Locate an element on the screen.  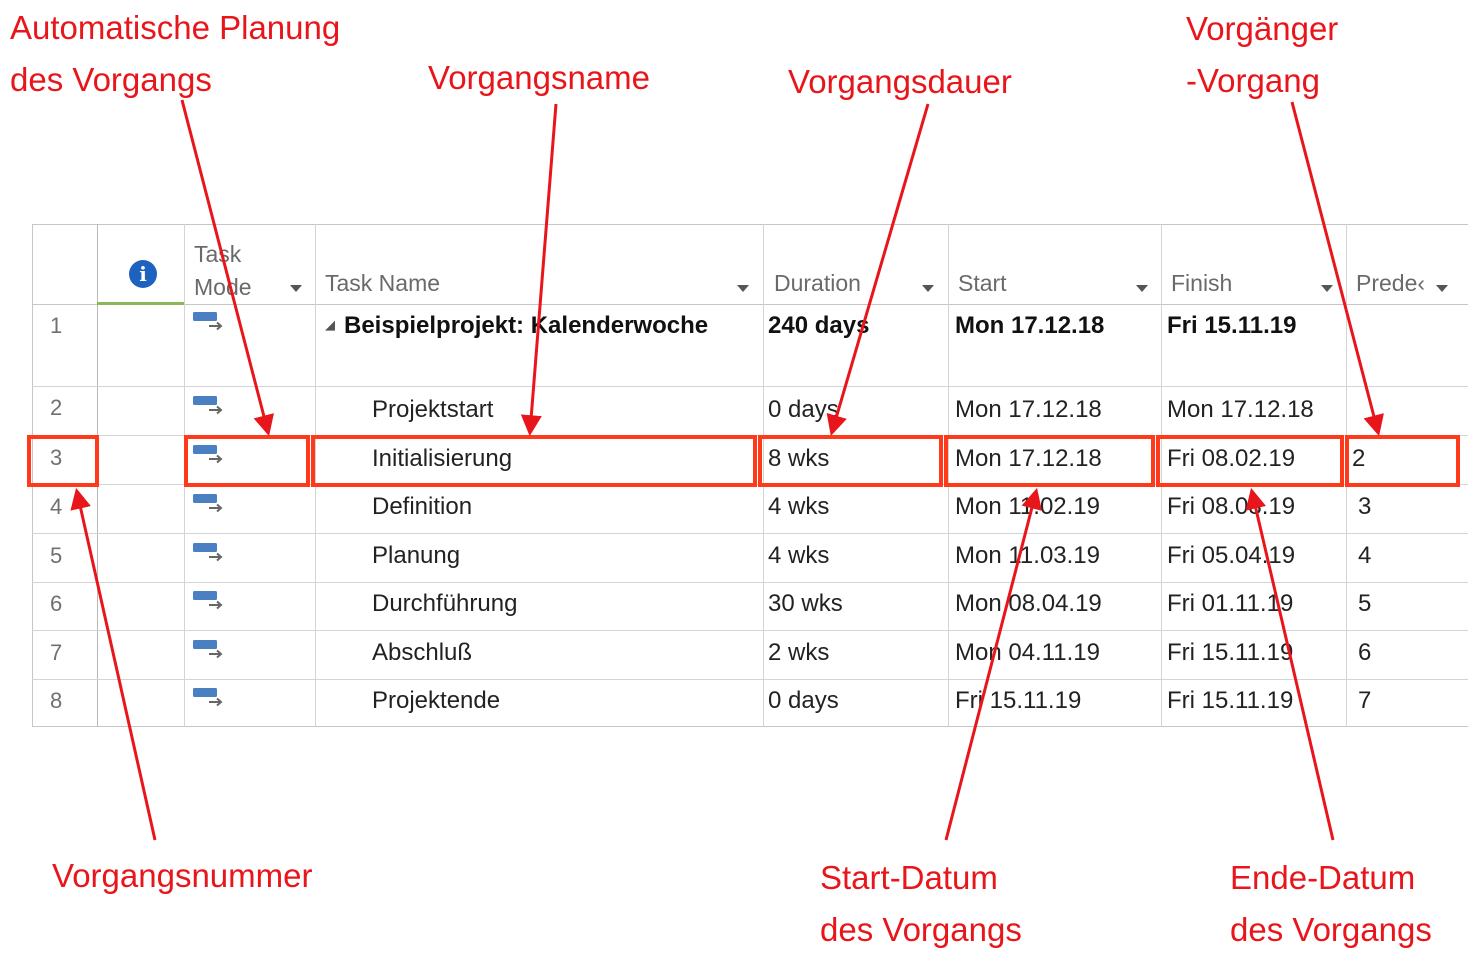
arrow-duration is located at coordinates (878, 270).